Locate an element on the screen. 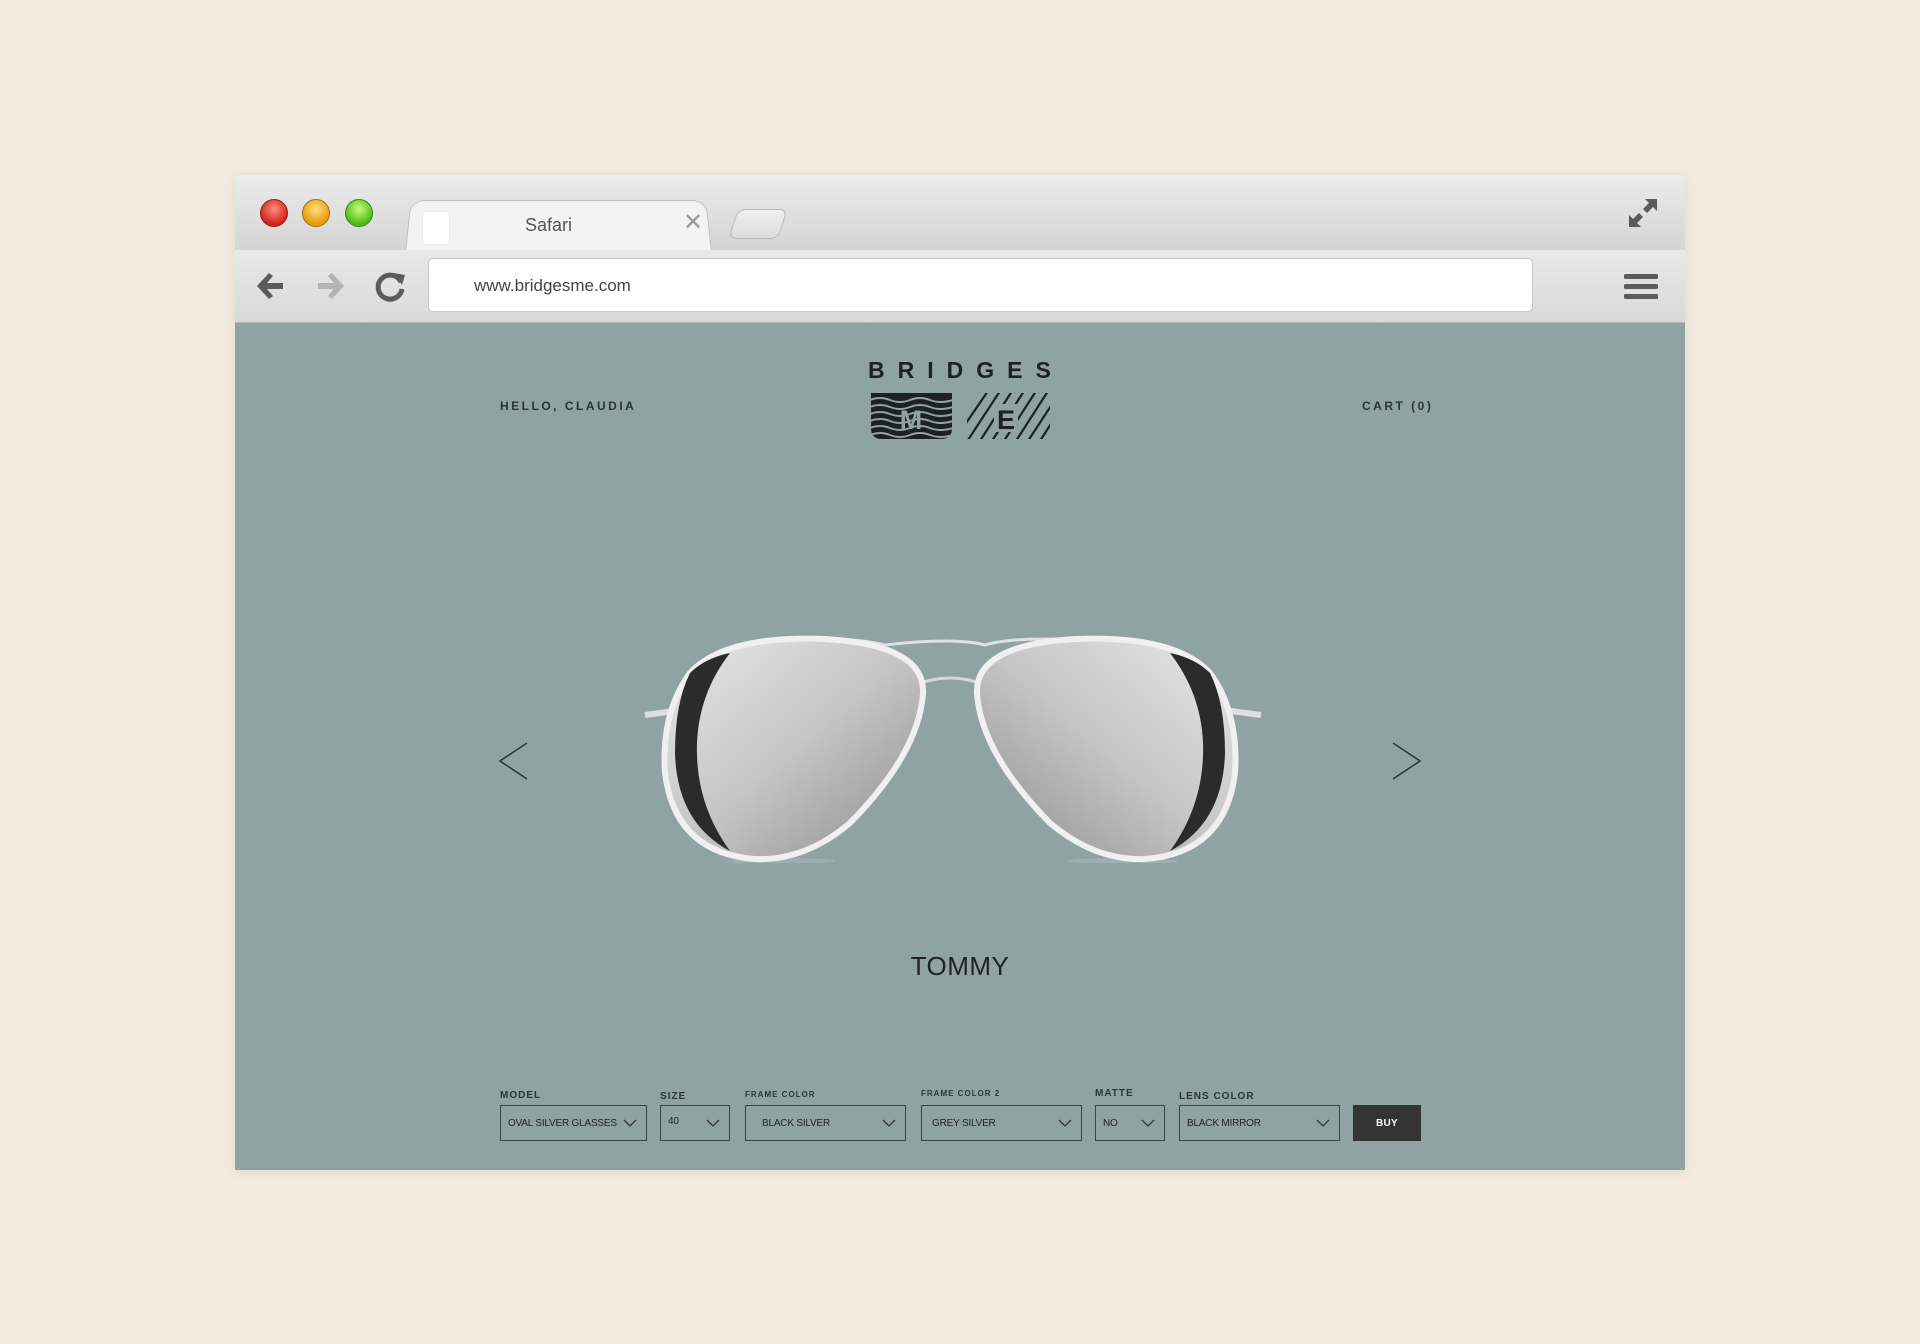 The width and height of the screenshot is (1920, 1344). lens-color-value: BLACK MIRROR is located at coordinates (1224, 1123).